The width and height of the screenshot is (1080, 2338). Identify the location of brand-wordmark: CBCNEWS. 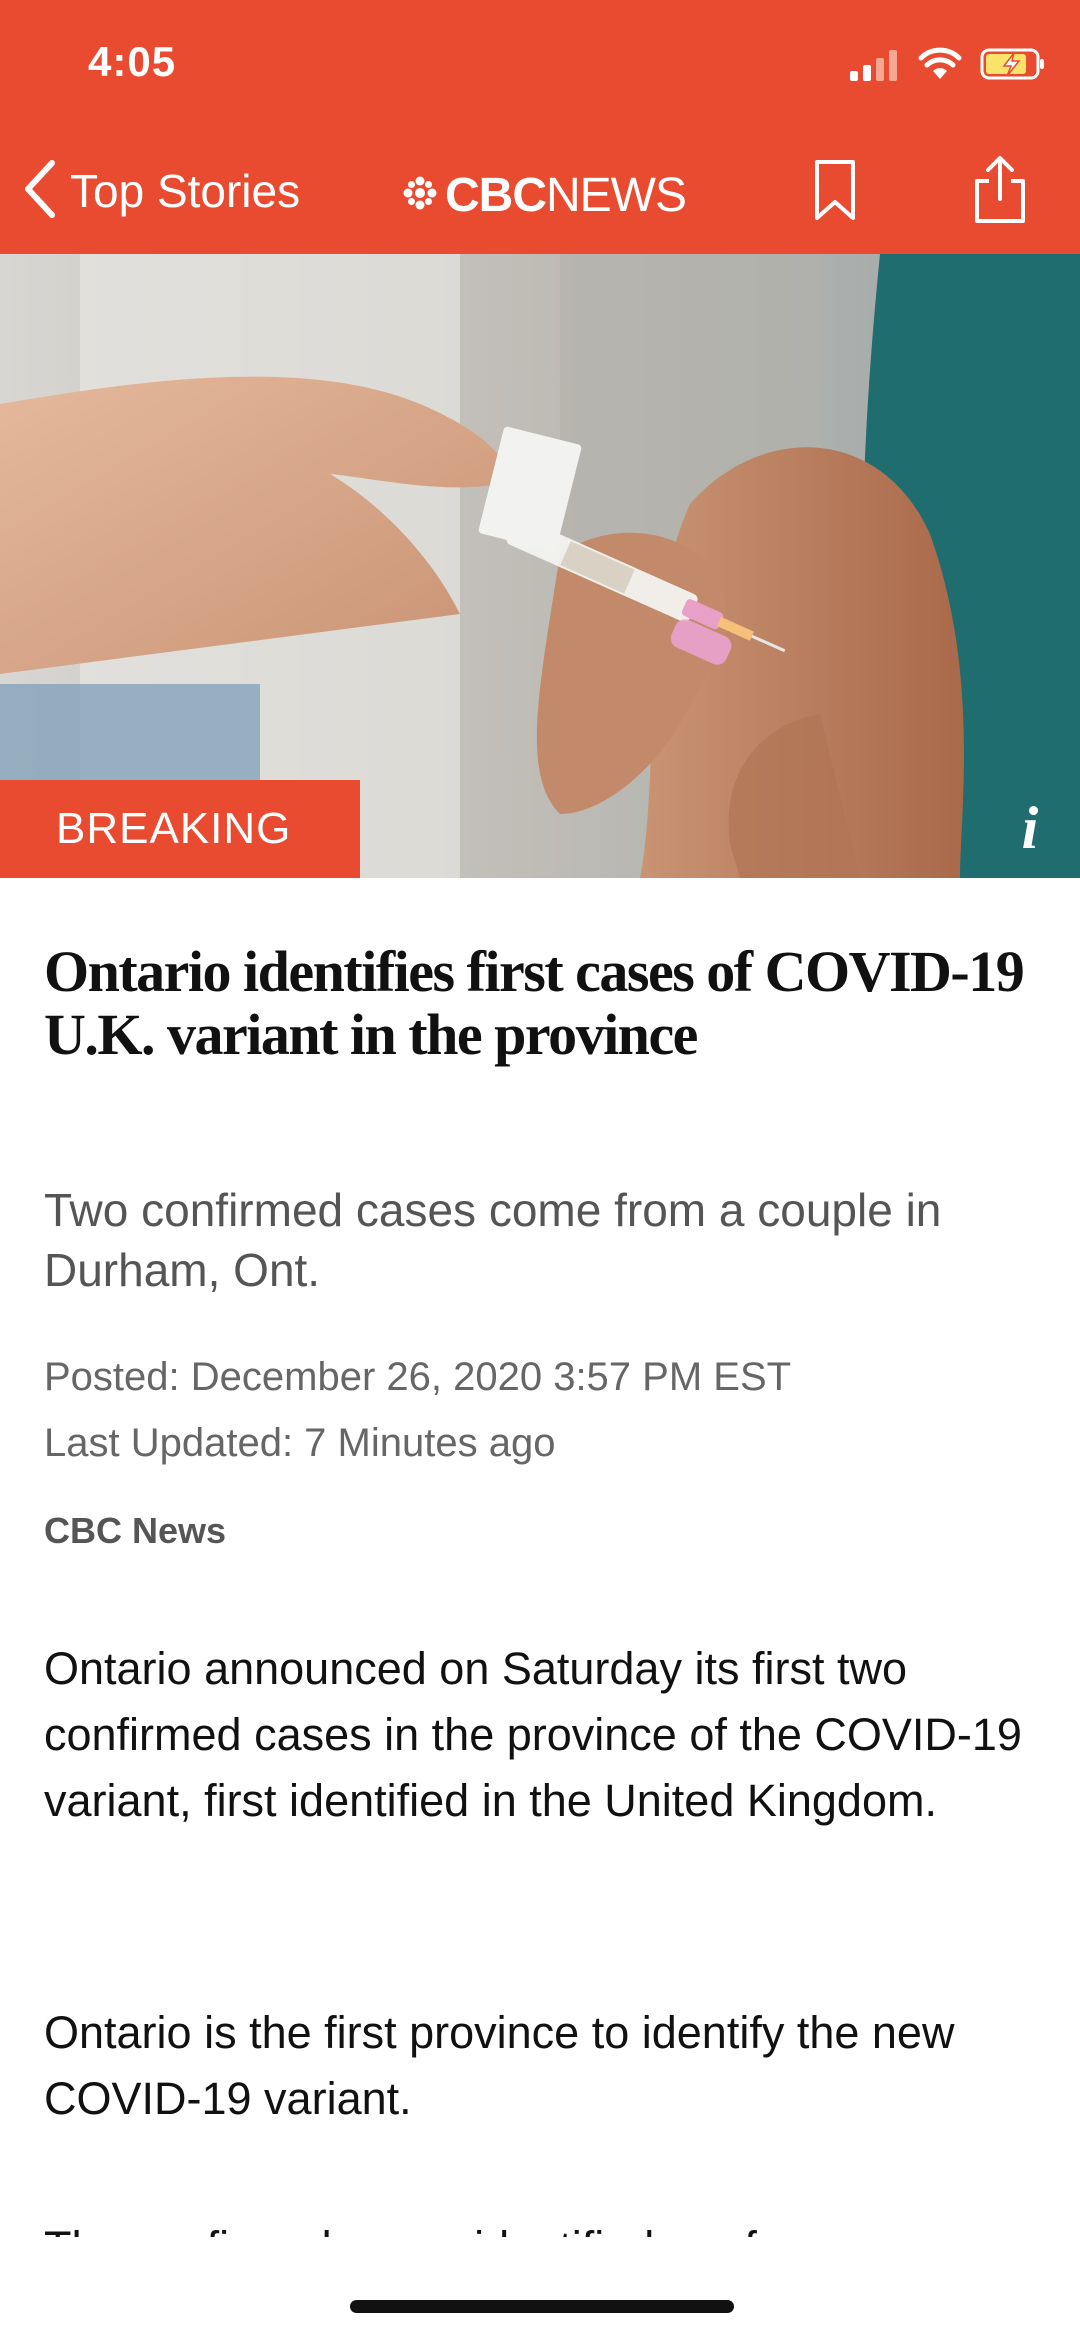
(566, 195).